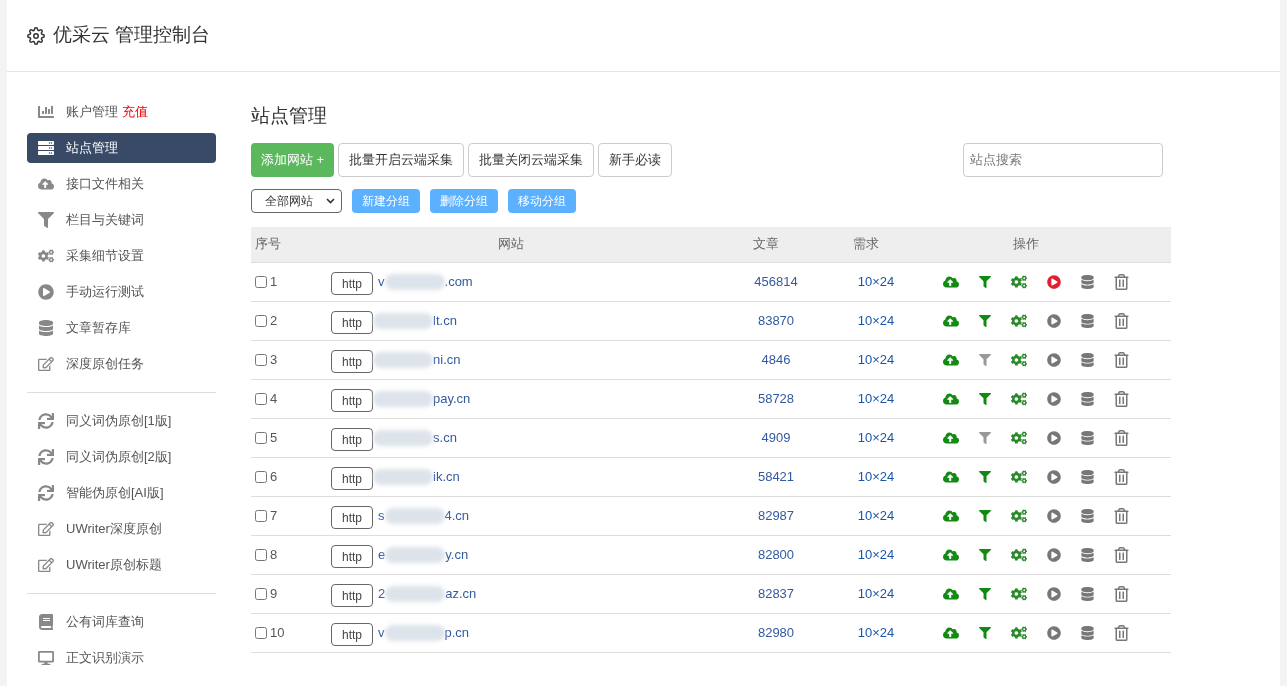  I want to click on toolbar-button: 新手必读, so click(635, 159).